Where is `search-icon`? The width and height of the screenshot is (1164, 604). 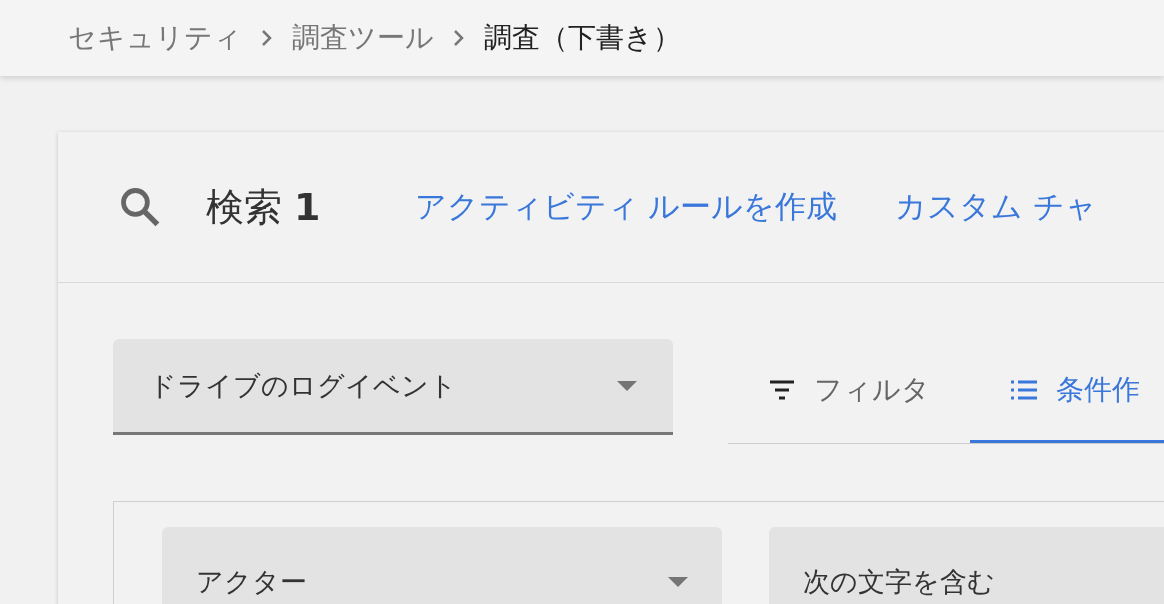
search-icon is located at coordinates (140, 207).